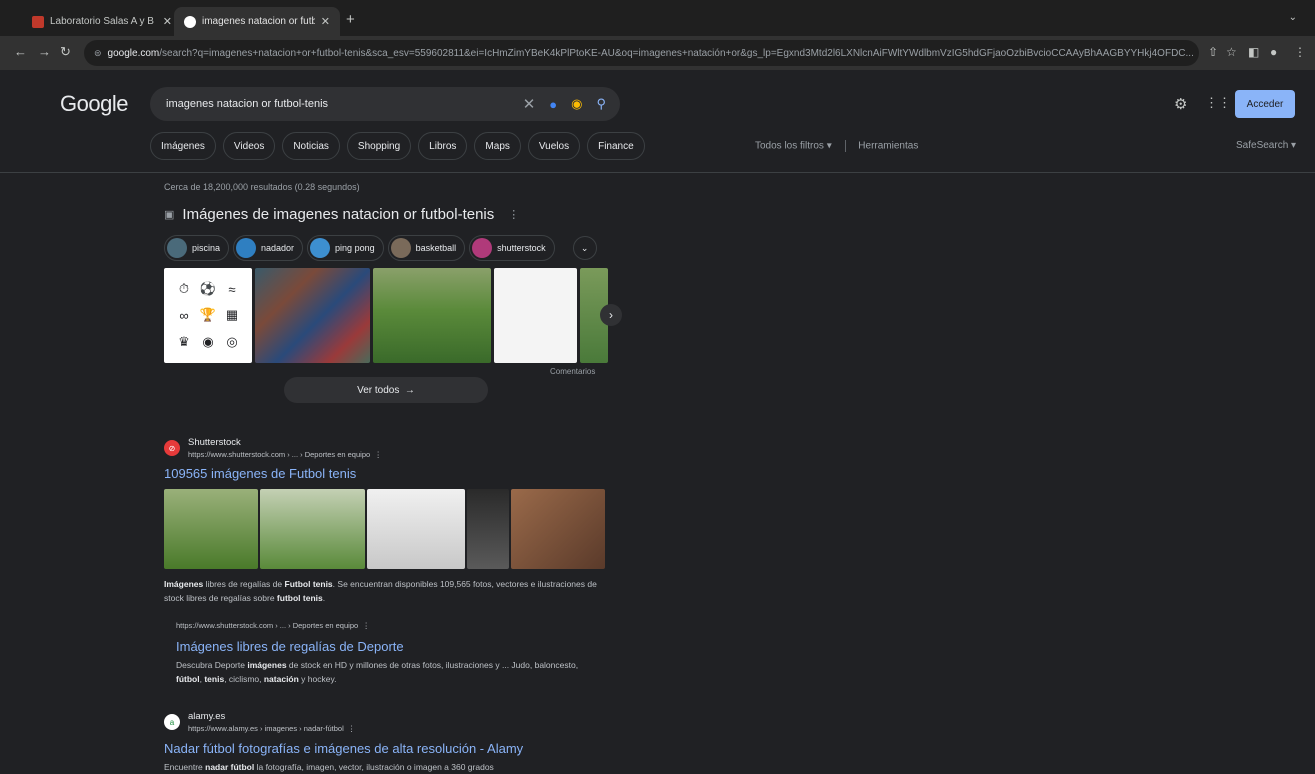 The height and width of the screenshot is (774, 1315). What do you see at coordinates (529, 104) in the screenshot?
I see `clear-icon: ✕` at bounding box center [529, 104].